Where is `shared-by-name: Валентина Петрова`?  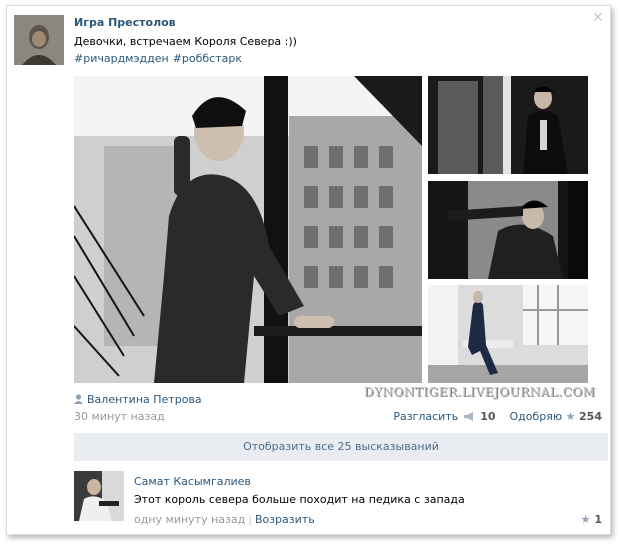
shared-by-name: Валентина Петрова is located at coordinates (144, 399).